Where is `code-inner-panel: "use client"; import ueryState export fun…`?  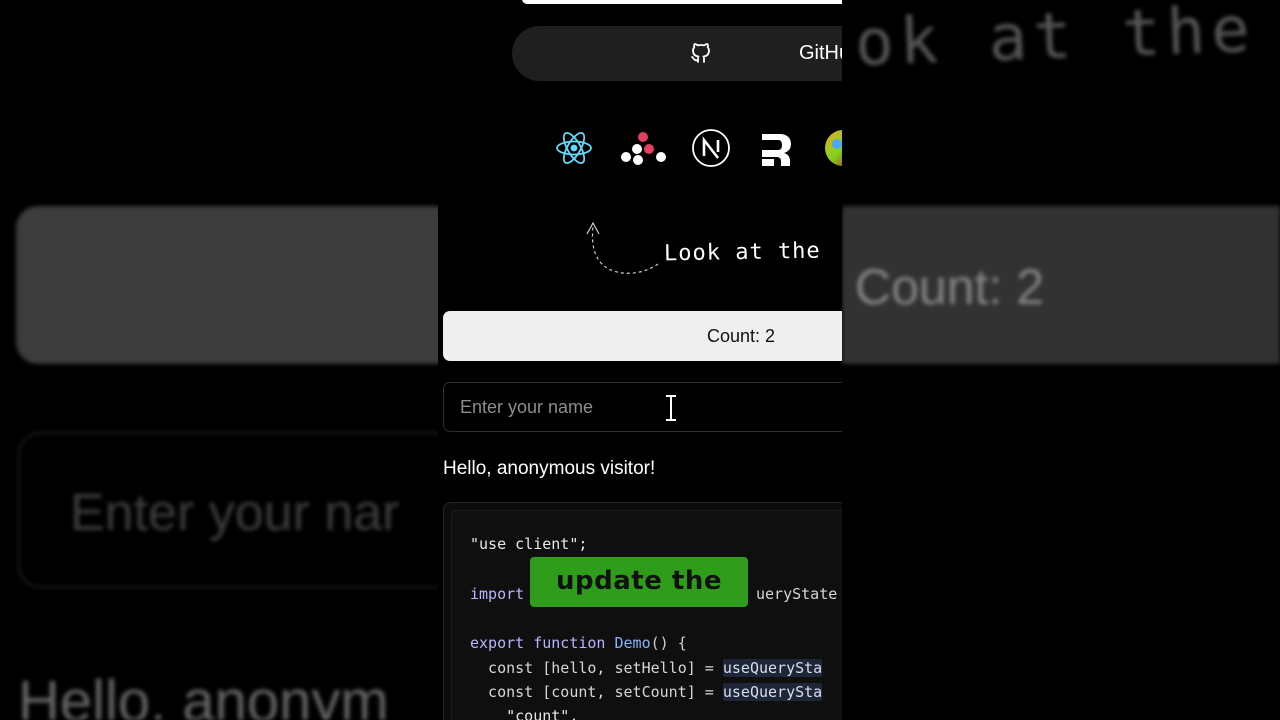
code-inner-panel: "use client"; import ueryState export fun… is located at coordinates (646, 615).